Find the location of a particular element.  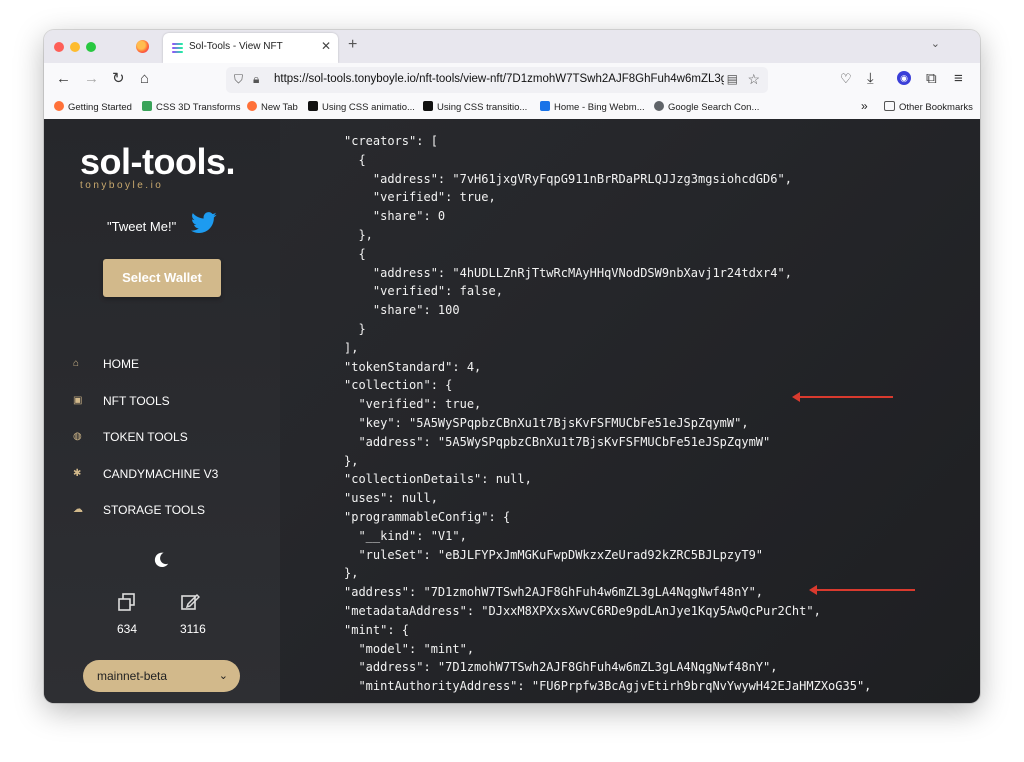

new-tab-icon: + is located at coordinates (352, 45).